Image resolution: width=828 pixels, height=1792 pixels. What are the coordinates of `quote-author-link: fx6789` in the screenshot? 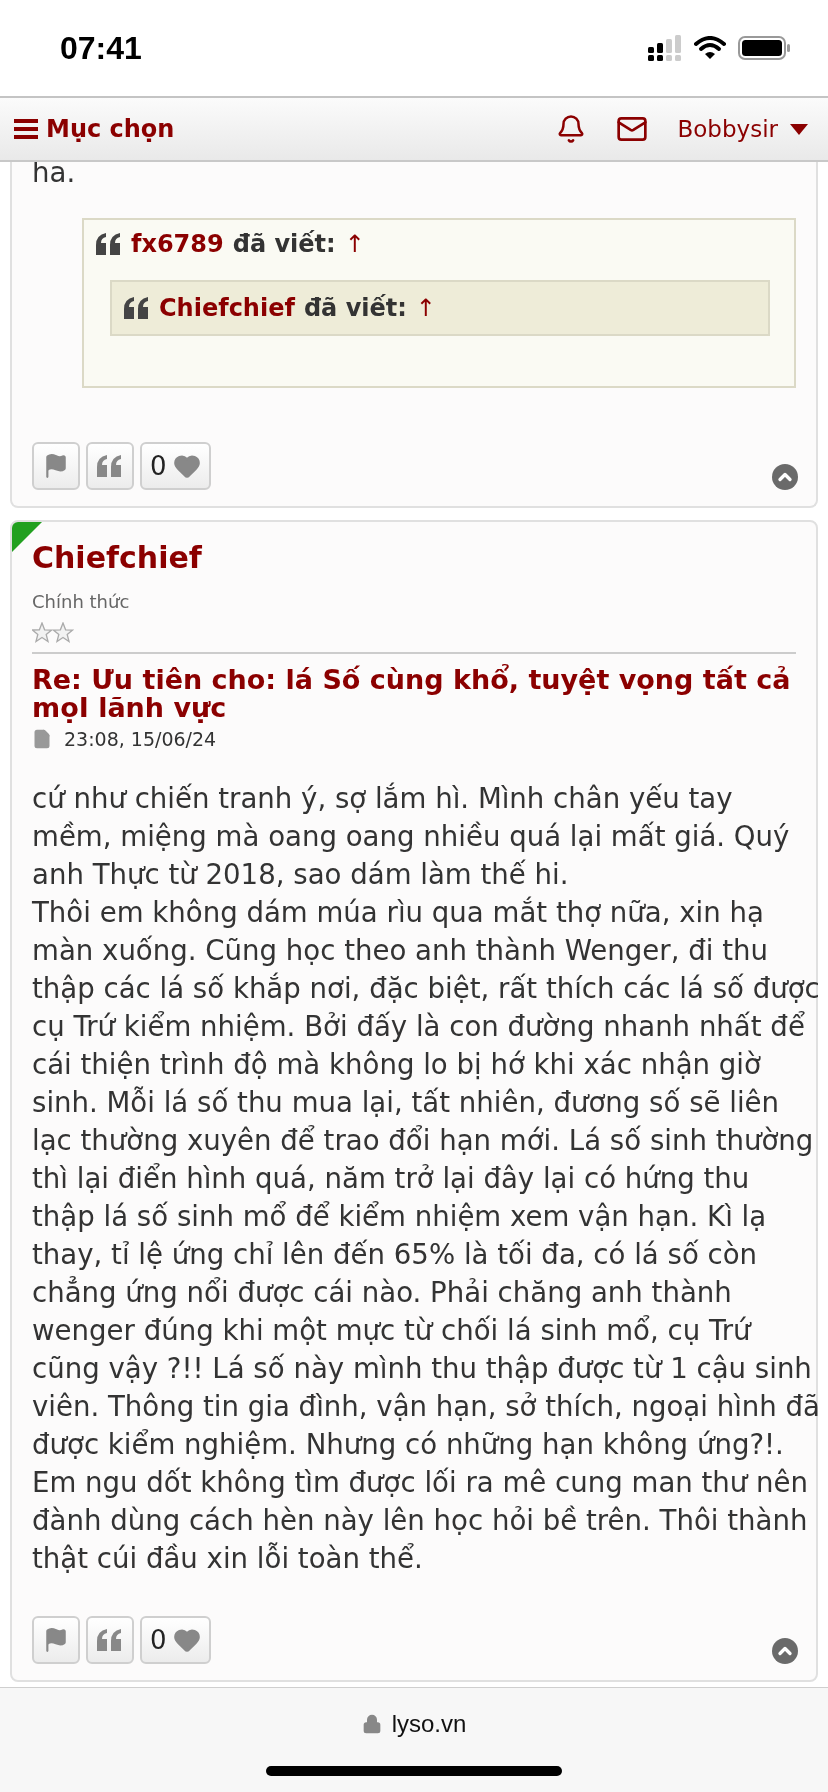 It's located at (177, 244).